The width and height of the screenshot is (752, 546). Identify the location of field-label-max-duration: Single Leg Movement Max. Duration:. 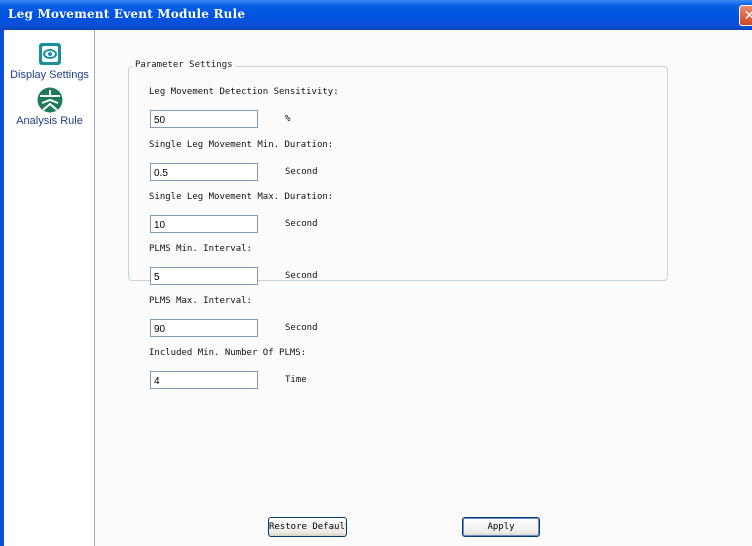
(241, 197).